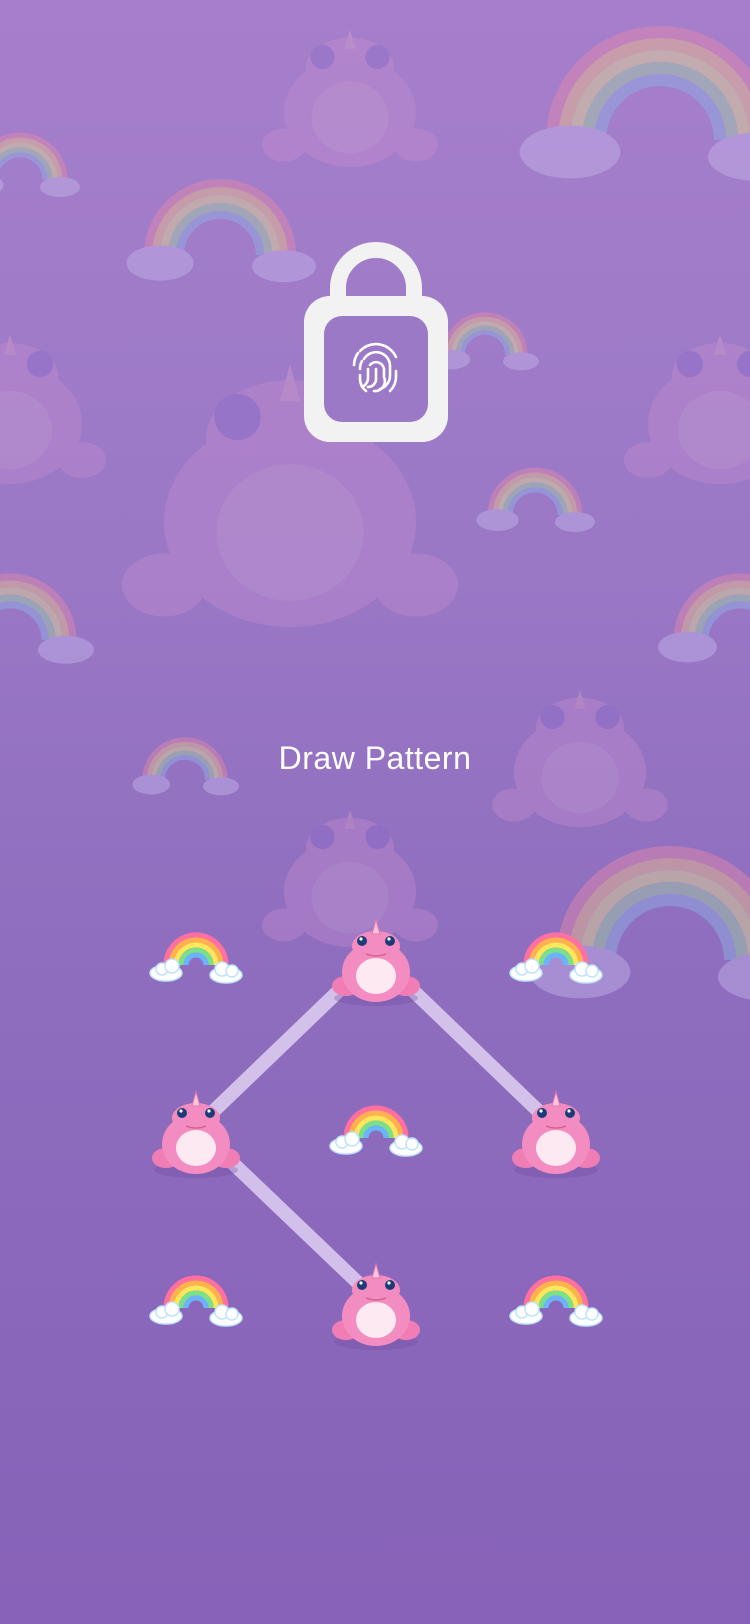  I want to click on pink-frog-icon, so click(376, 963).